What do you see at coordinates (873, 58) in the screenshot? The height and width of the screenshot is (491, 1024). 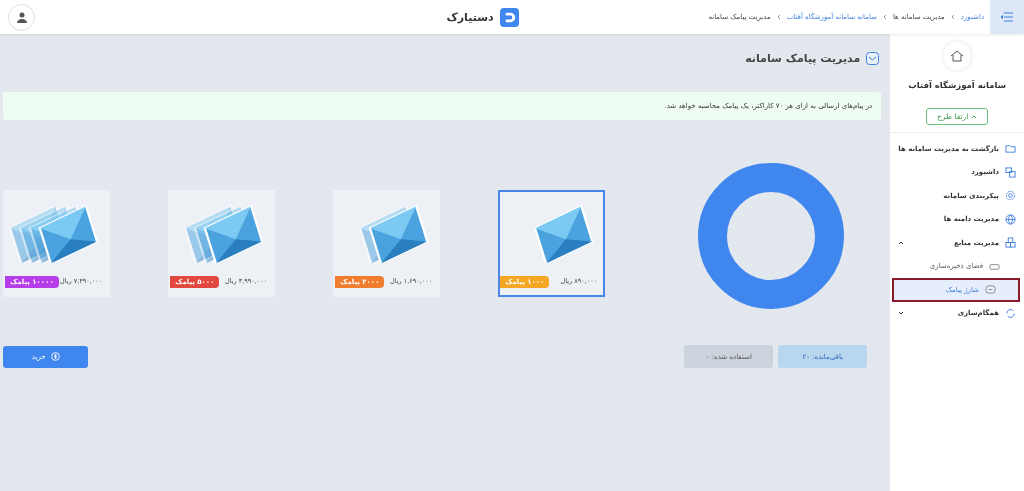 I see `envelope-icon` at bounding box center [873, 58].